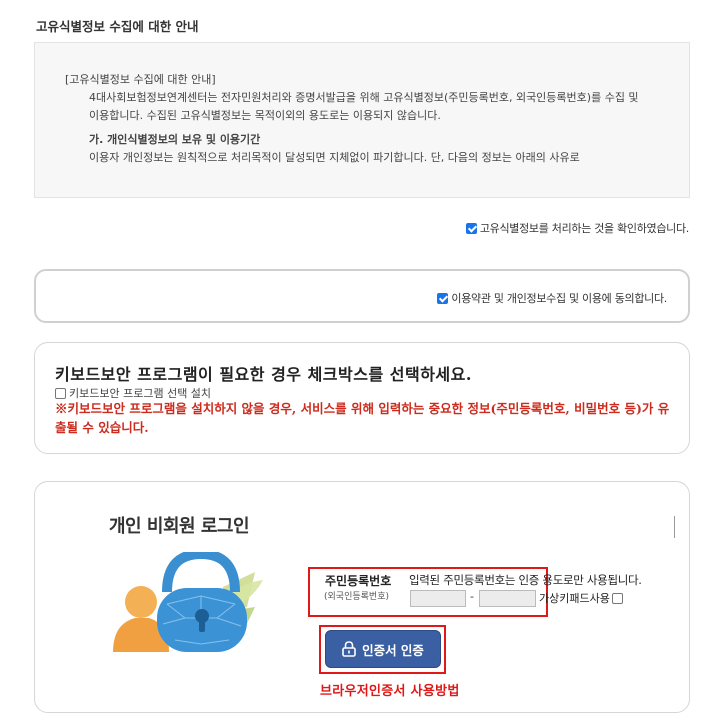 The image size is (712, 718). What do you see at coordinates (507, 598) in the screenshot?
I see `id-number-back-input` at bounding box center [507, 598].